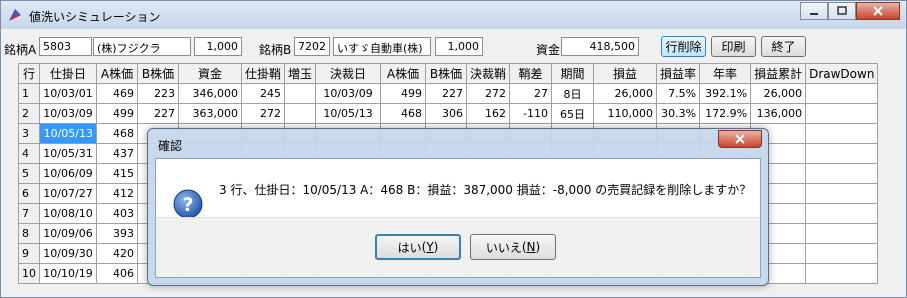  I want to click on row-number-cell: 9, so click(29, 253).